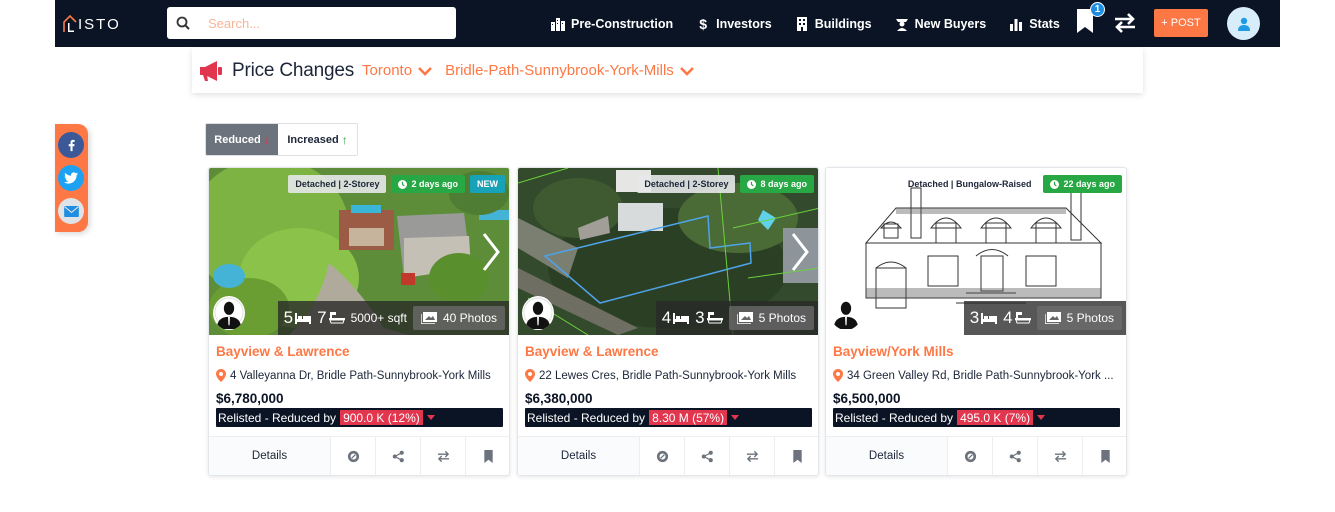 The image size is (1335, 512). What do you see at coordinates (387, 70) in the screenshot?
I see `city-dropdown-value: Toronto` at bounding box center [387, 70].